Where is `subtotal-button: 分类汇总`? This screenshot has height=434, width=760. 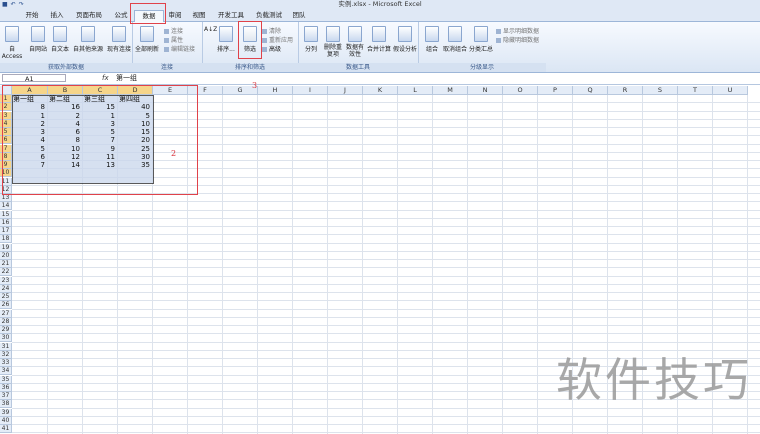 subtotal-button: 分类汇总 is located at coordinates (481, 39).